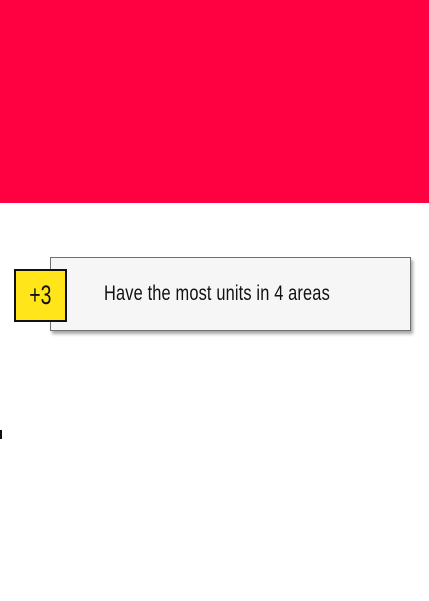 The width and height of the screenshot is (429, 601). I want to click on edge-mark, so click(1, 434).